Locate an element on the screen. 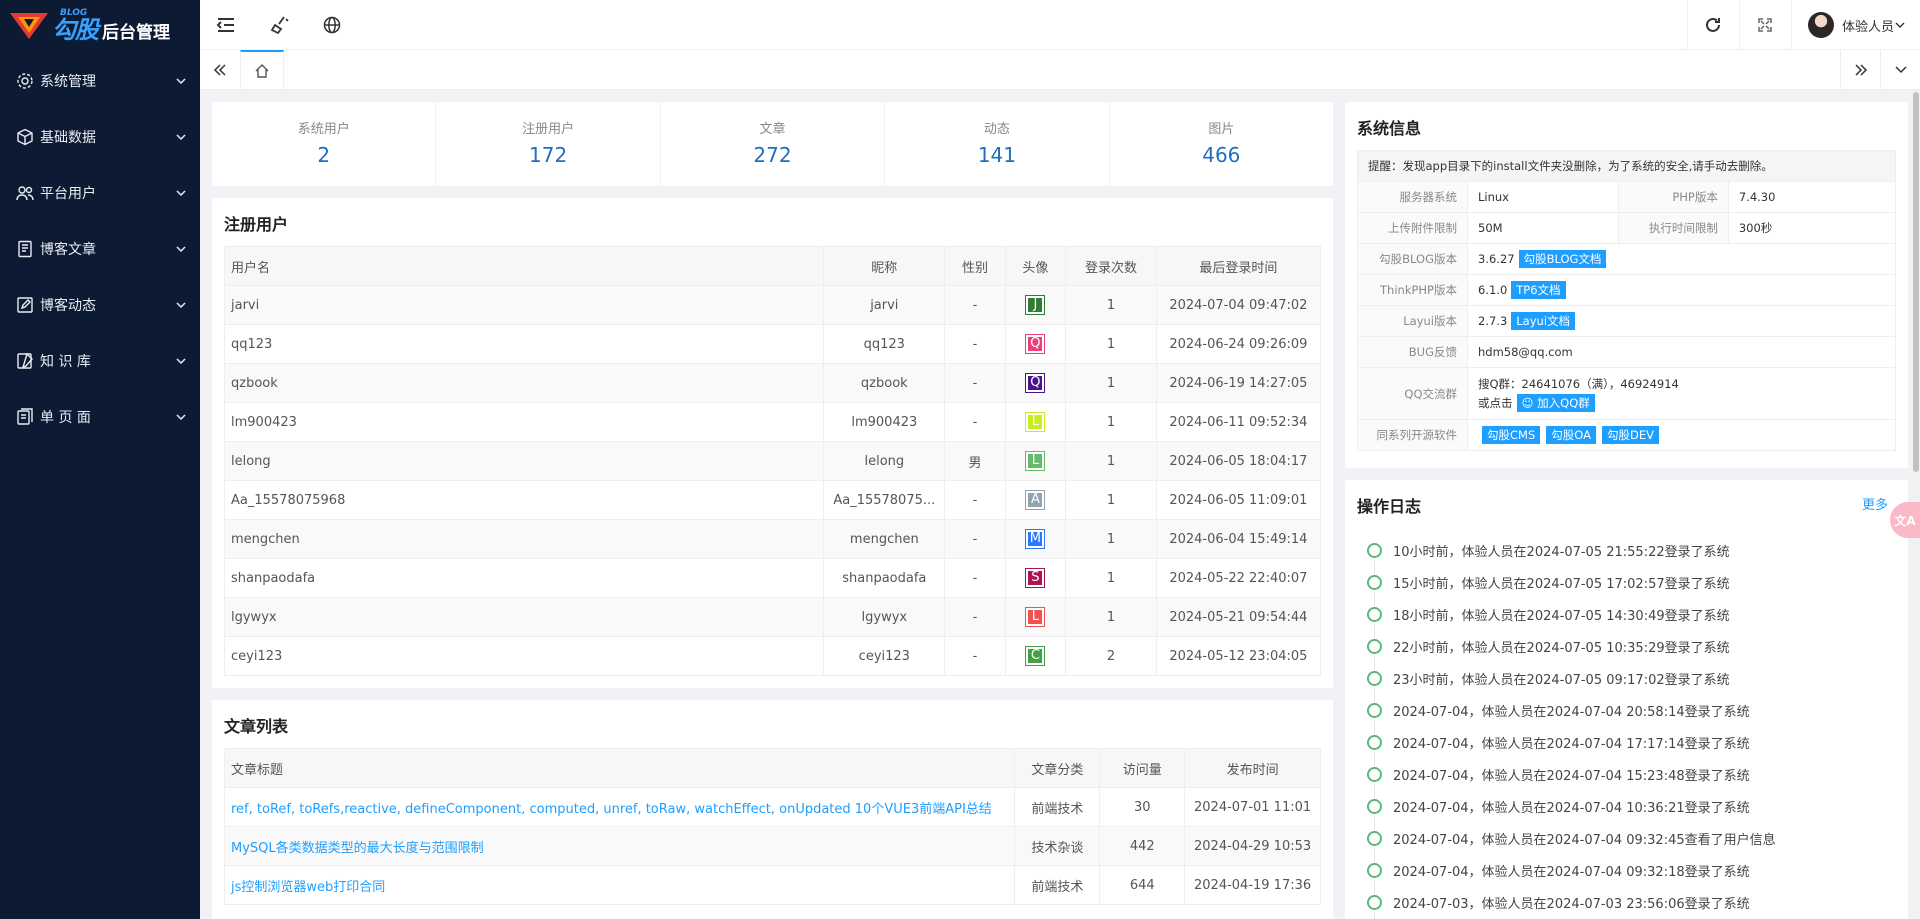 The height and width of the screenshot is (919, 1920). users-column-header: 昵称 is located at coordinates (884, 266).